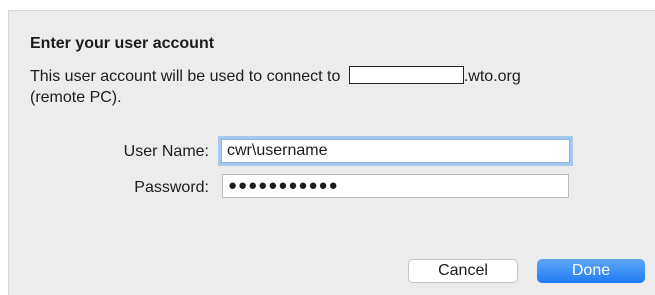 The width and height of the screenshot is (655, 295). What do you see at coordinates (171, 187) in the screenshot?
I see `password-label: Password:` at bounding box center [171, 187].